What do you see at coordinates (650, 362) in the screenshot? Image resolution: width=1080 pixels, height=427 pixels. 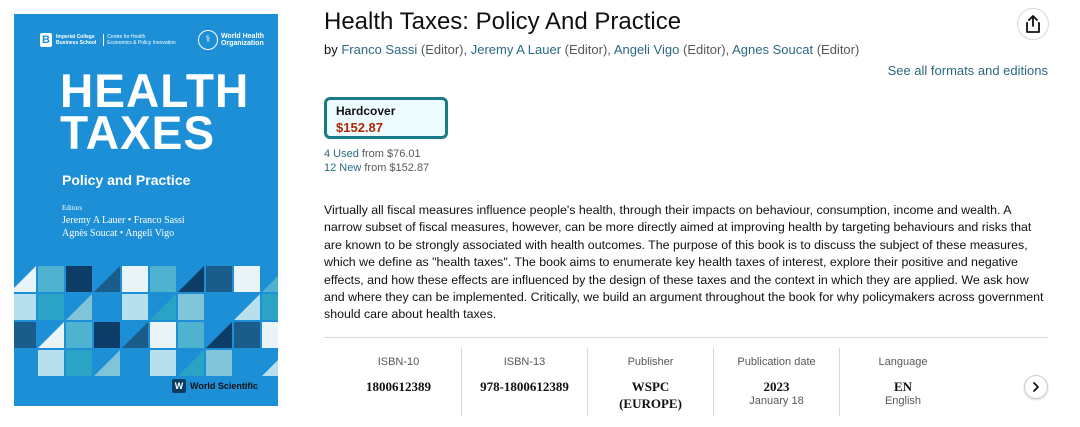 I see `attribute-label: Publisher` at bounding box center [650, 362].